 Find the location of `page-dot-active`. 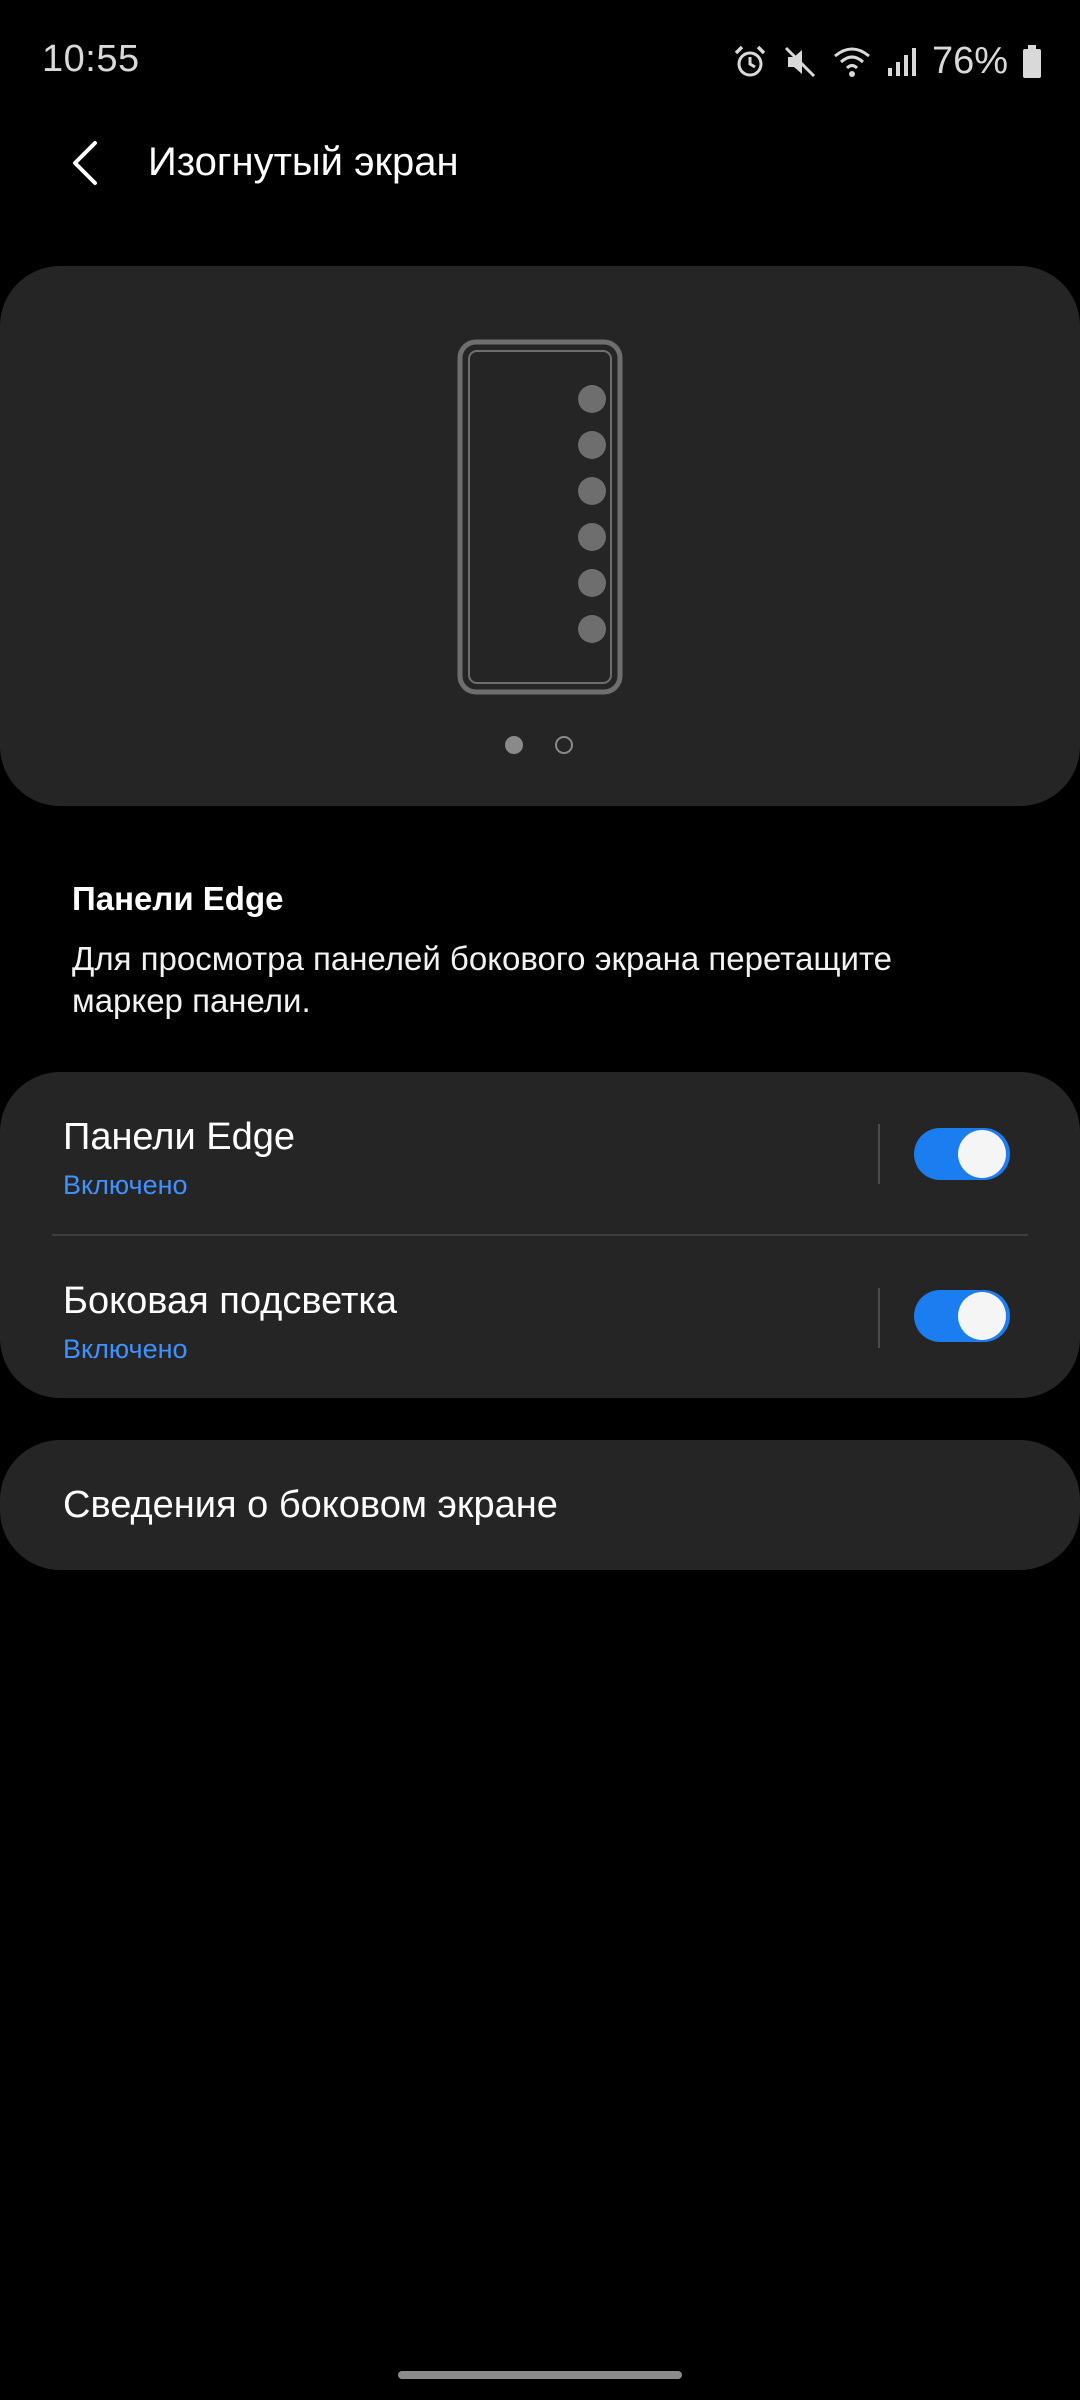

page-dot-active is located at coordinates (514, 745).